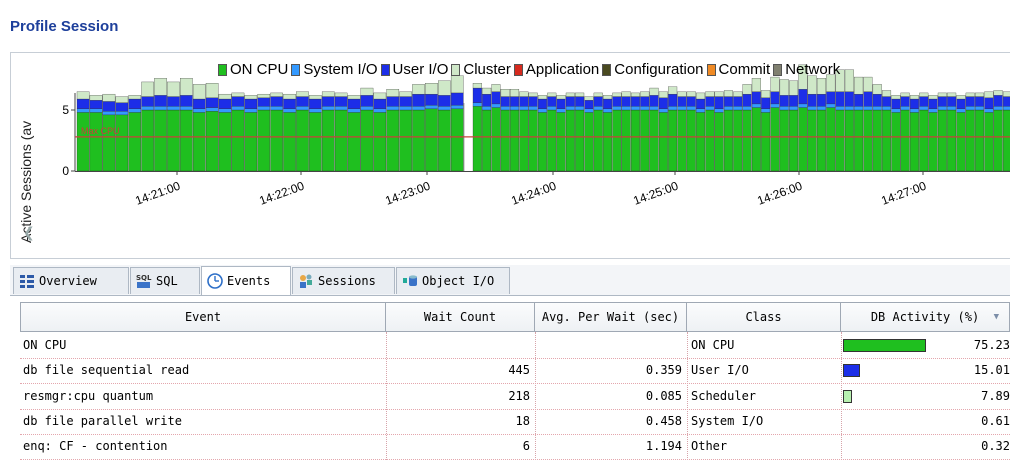  What do you see at coordinates (515, 447) in the screenshot?
I see `table-row: enq: CF - contention 6 1.194 Other 0.32` at bounding box center [515, 447].